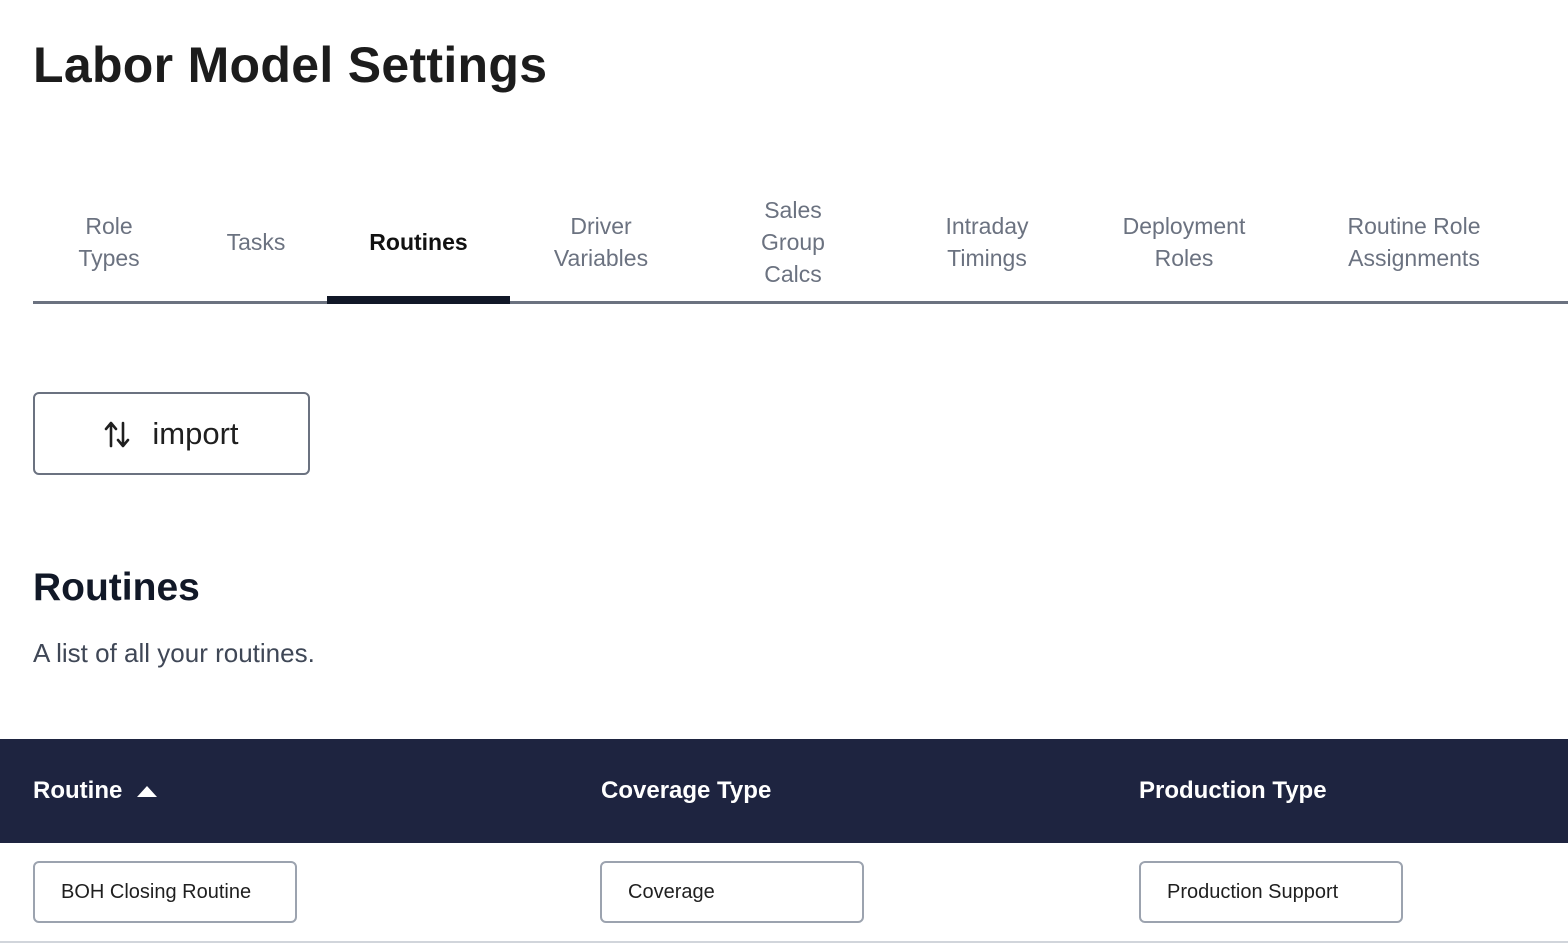 The width and height of the screenshot is (1568, 948). What do you see at coordinates (290, 65) in the screenshot?
I see `page-title: Labor Model Settings` at bounding box center [290, 65].